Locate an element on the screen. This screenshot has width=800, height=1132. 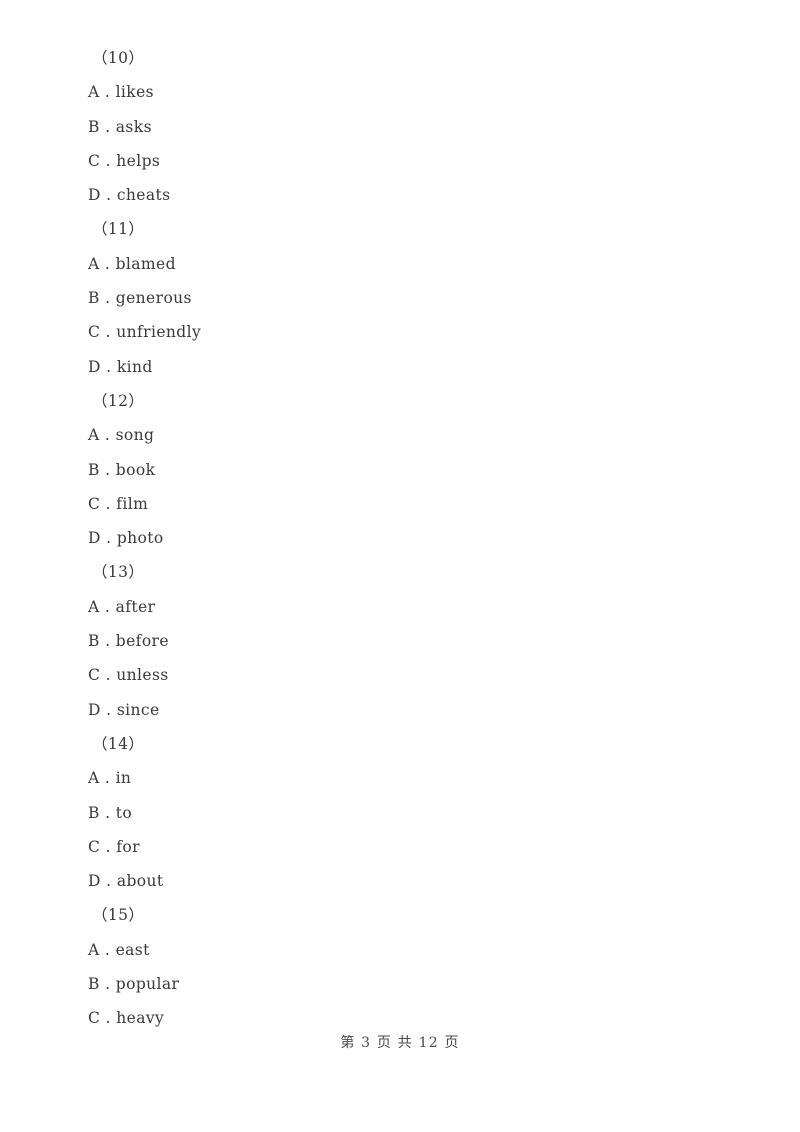
option-text: blamed is located at coordinates (145, 263).